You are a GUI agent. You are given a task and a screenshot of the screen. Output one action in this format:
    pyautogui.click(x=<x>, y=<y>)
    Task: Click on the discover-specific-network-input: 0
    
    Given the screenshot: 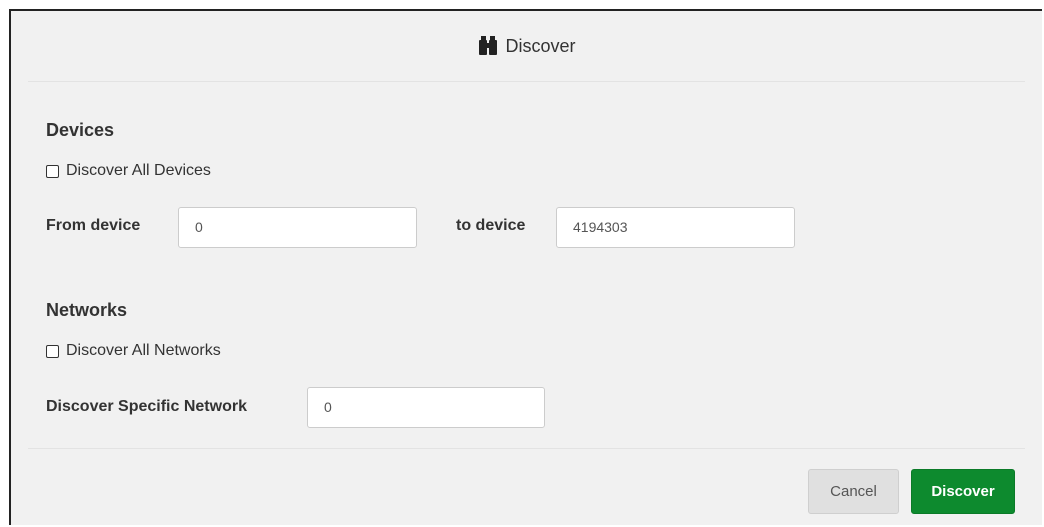 What is the action you would take?
    pyautogui.click(x=426, y=407)
    